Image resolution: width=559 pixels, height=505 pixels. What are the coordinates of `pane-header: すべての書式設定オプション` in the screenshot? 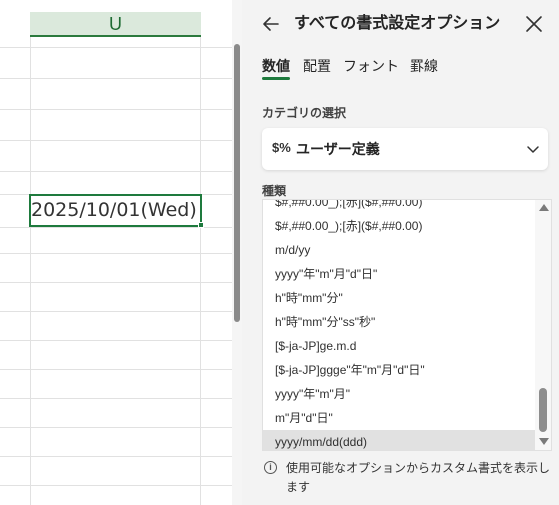 It's located at (400, 24).